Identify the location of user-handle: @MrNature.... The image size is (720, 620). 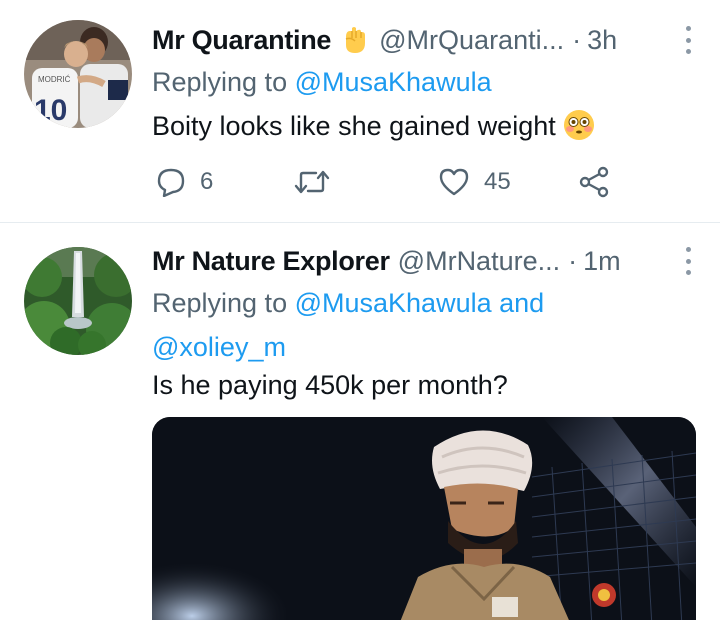
(479, 261).